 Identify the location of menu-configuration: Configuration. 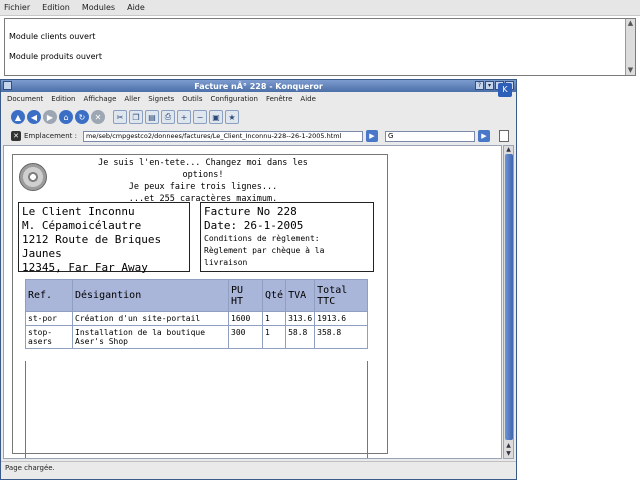
(233, 99).